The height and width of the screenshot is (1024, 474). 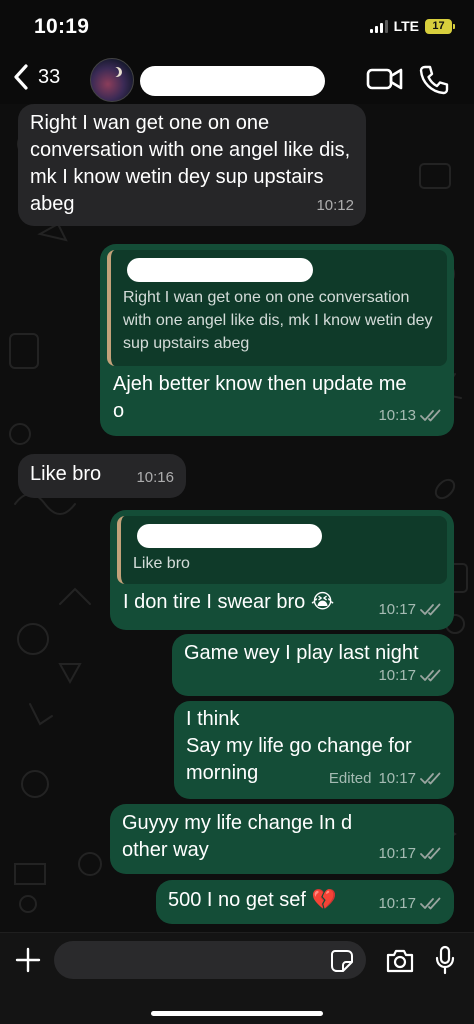 I want to click on message-meta: 10:13, so click(x=410, y=415).